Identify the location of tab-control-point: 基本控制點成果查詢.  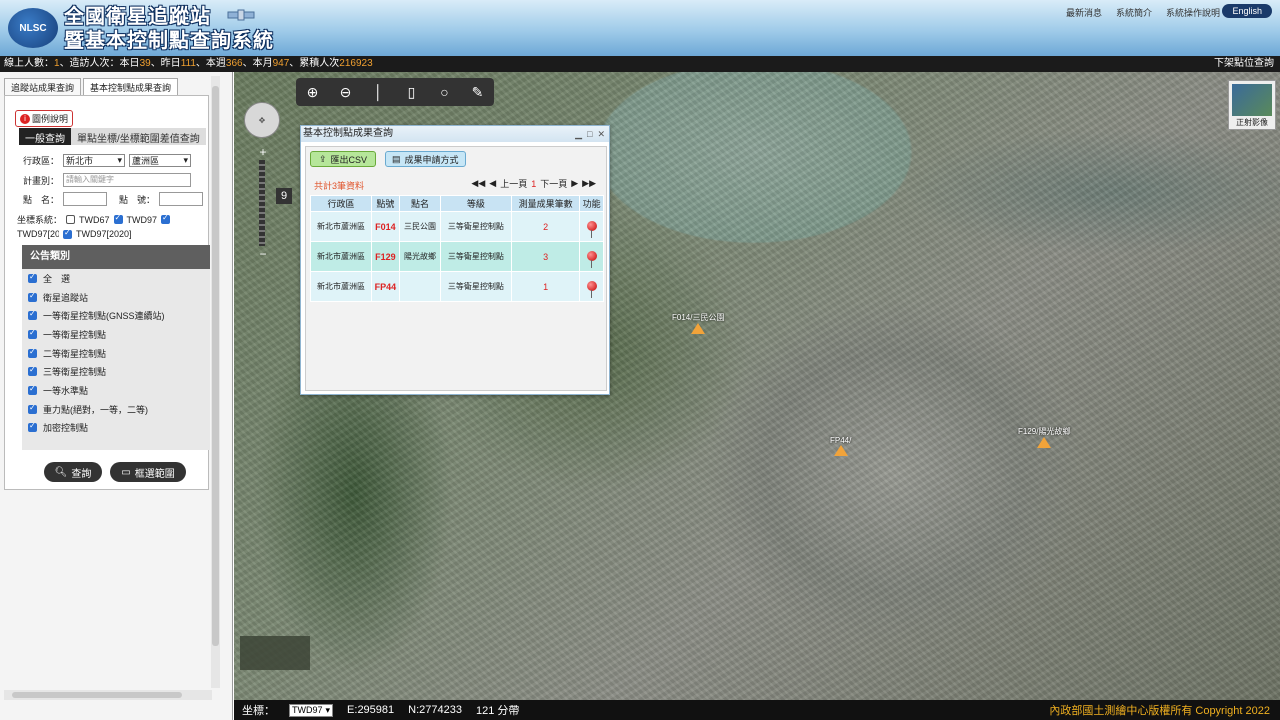
(131, 86).